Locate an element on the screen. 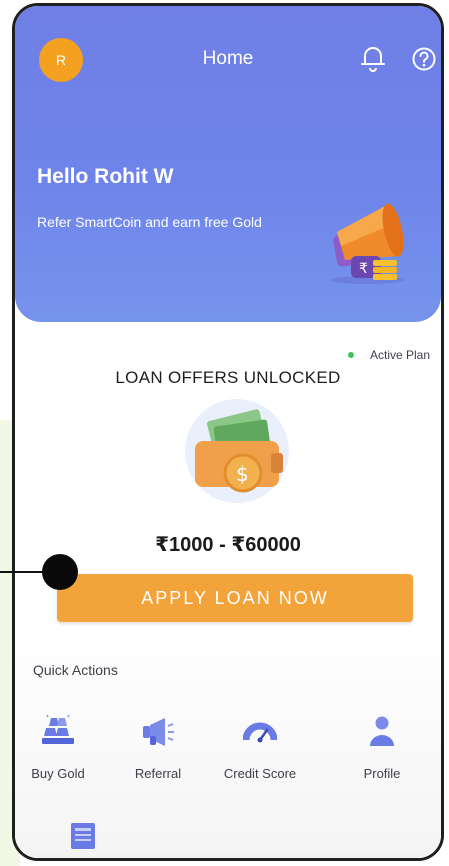 The image size is (449, 866). status-dot is located at coordinates (351, 355).